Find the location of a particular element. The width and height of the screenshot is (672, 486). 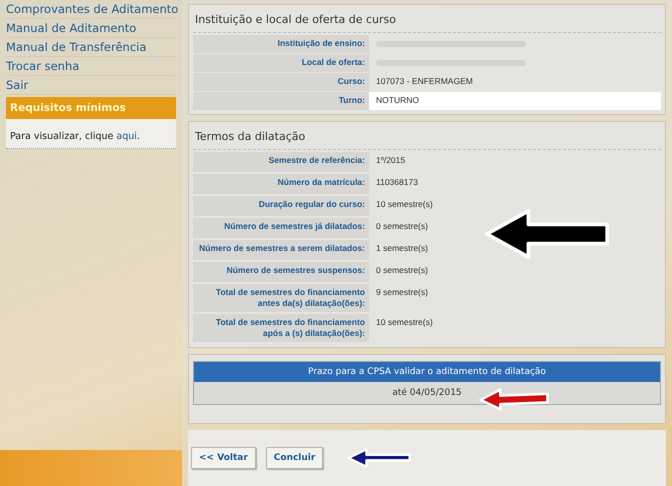

field-label: Instituição de ensino: is located at coordinates (281, 44).